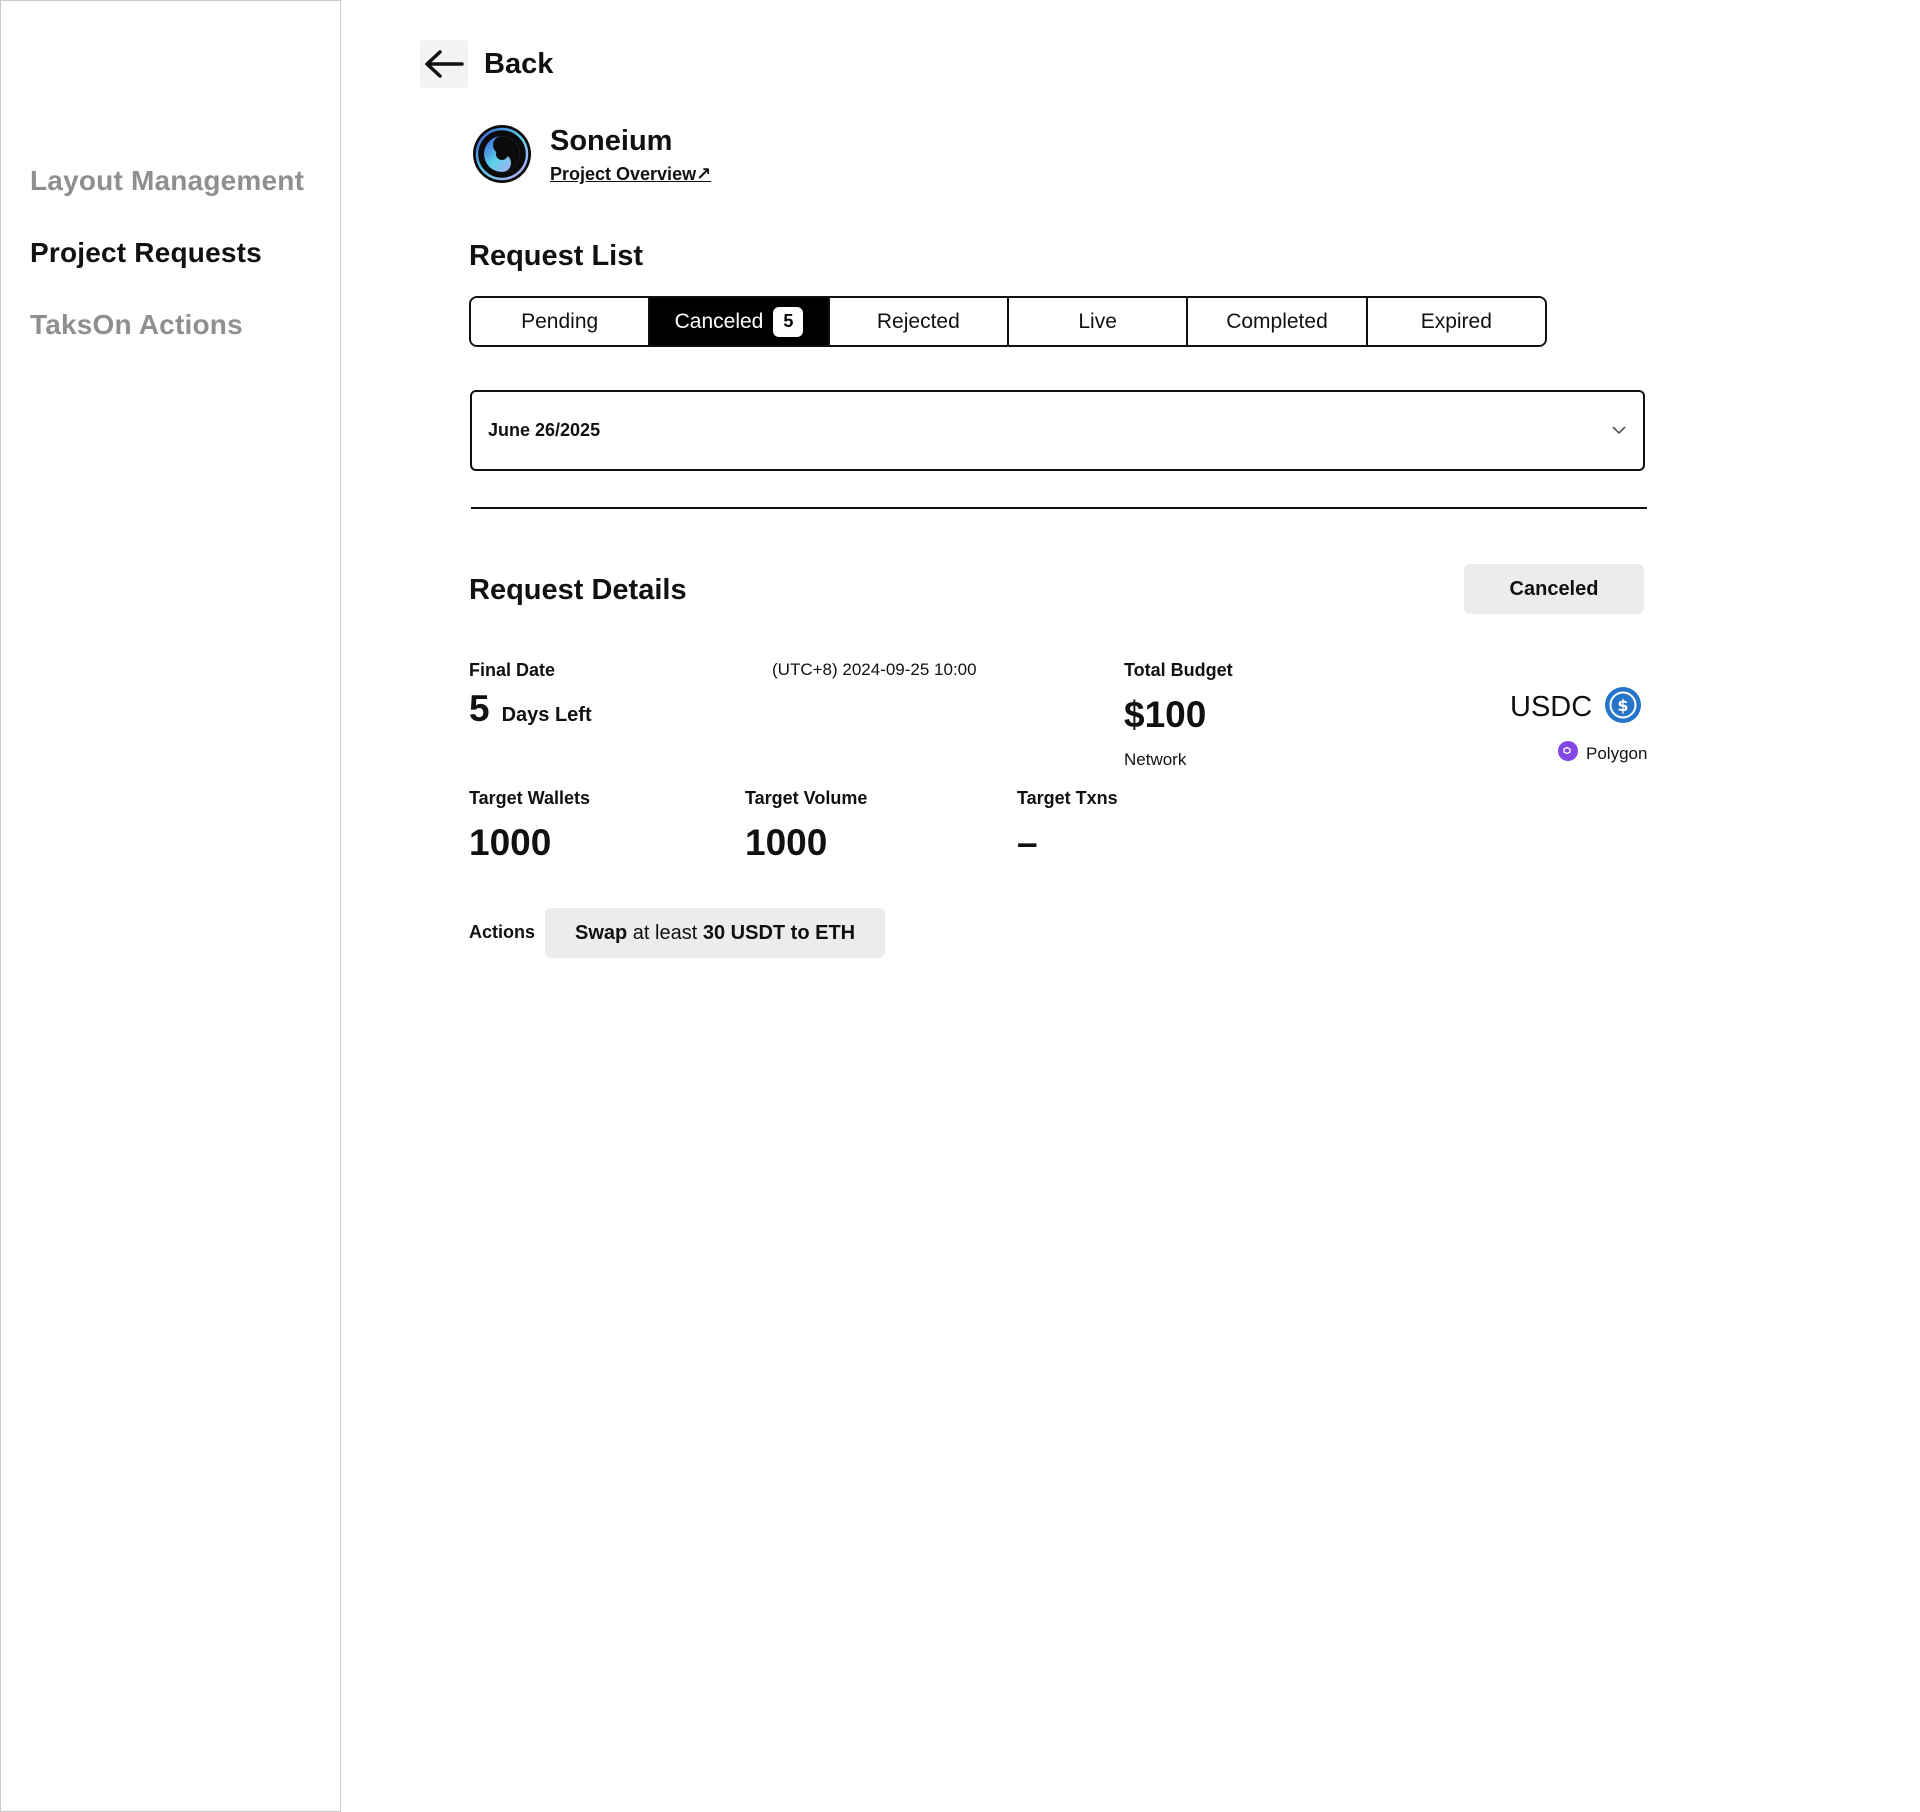  I want to click on project-overview-link: Project Overview↗, so click(630, 174).